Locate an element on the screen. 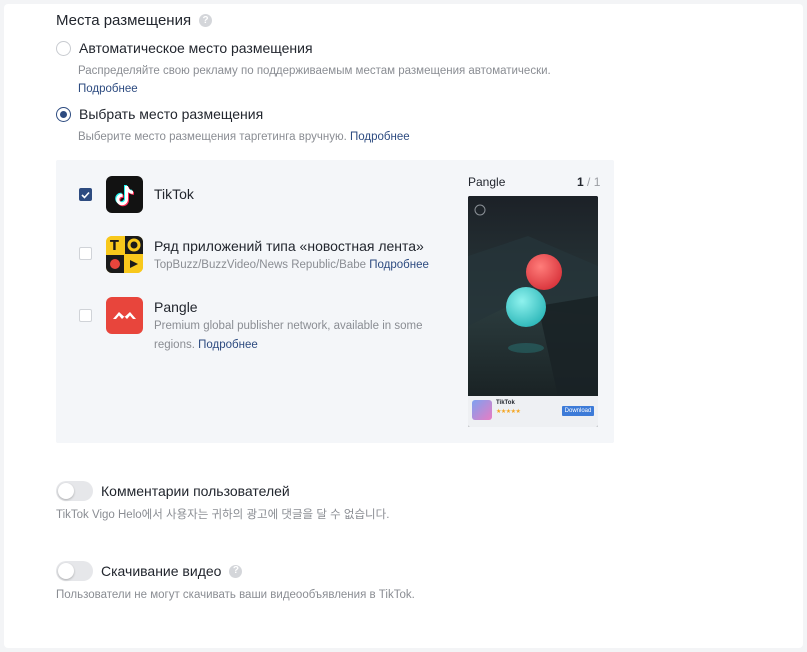 Image resolution: width=807 pixels, height=652 pixels. ad-preview: TikTok ★★★★★ Download is located at coordinates (533, 311).